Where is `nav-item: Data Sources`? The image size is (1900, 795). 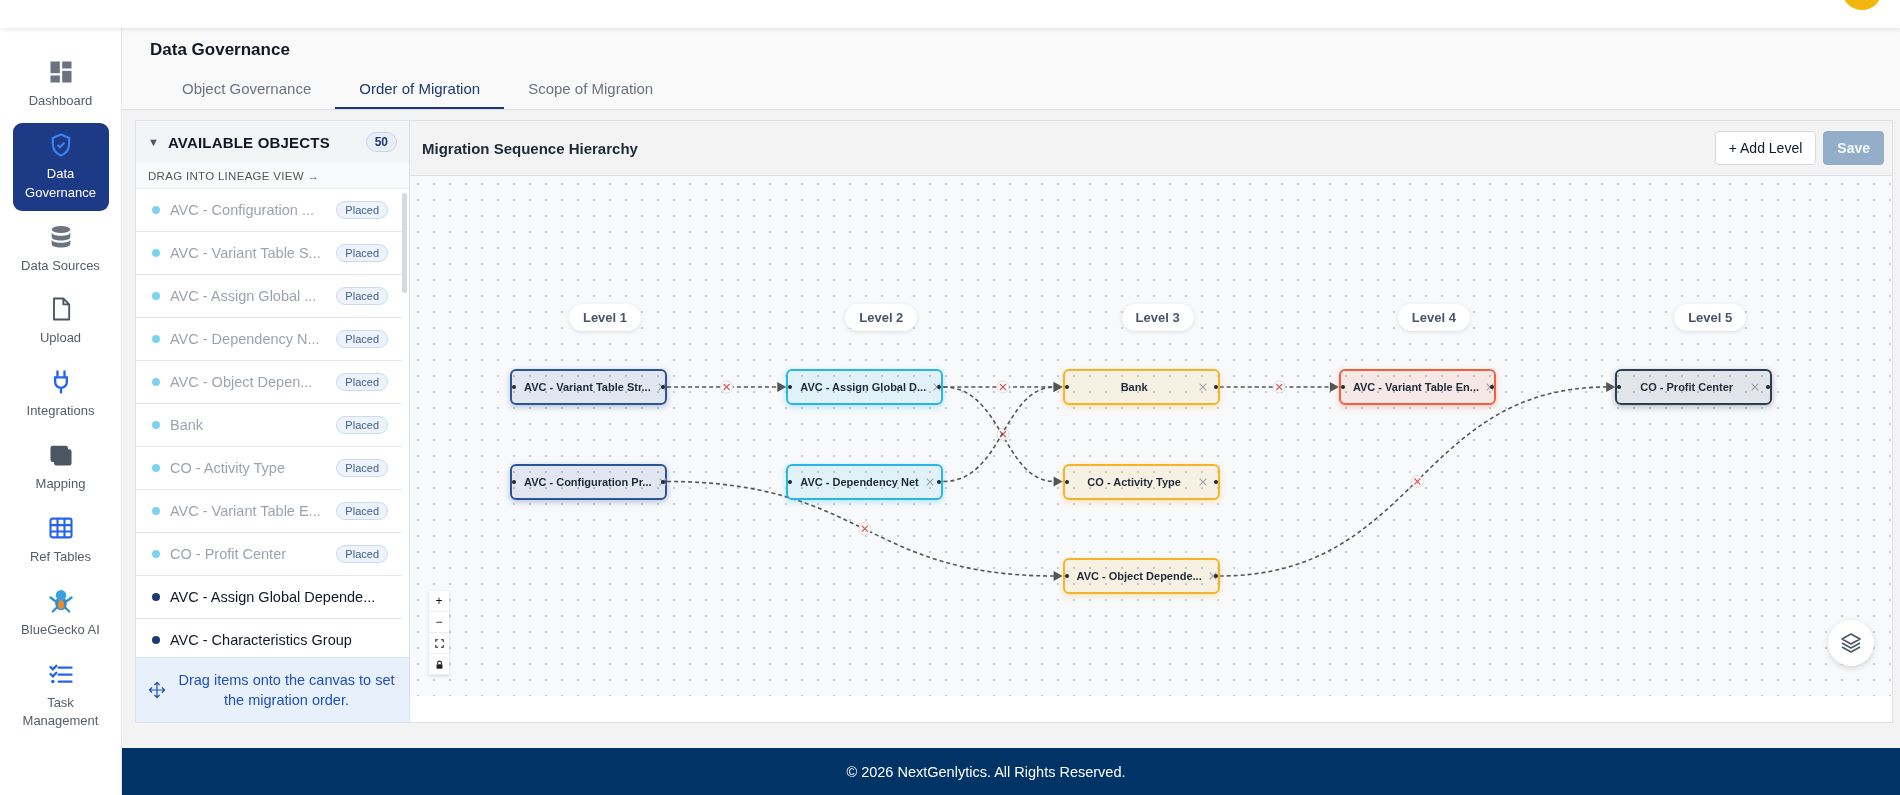
nav-item: Data Sources is located at coordinates (60, 249).